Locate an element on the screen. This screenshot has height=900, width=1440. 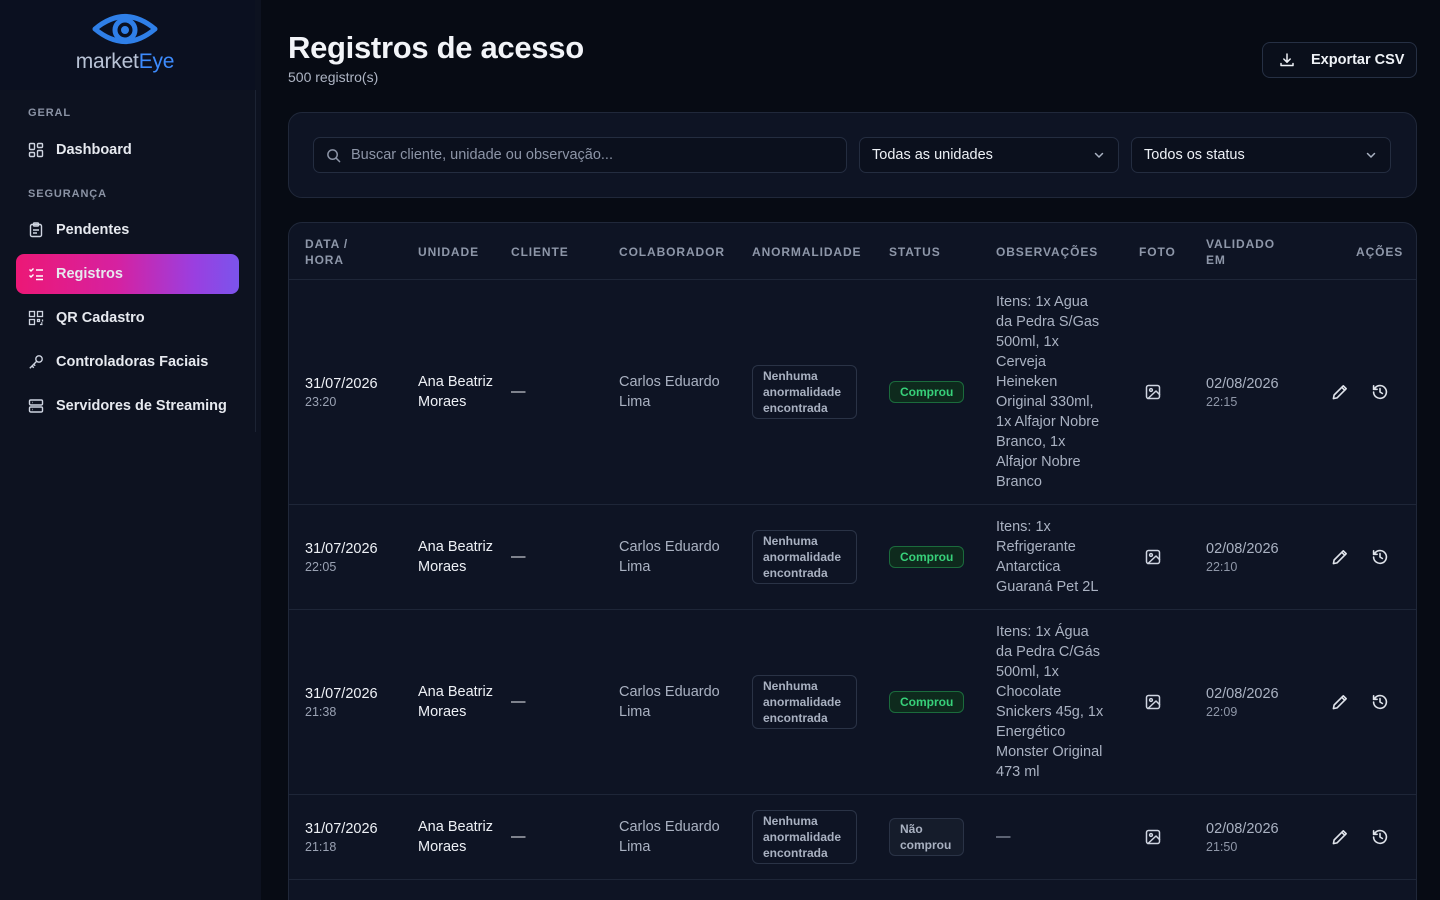
clipboard-icon is located at coordinates (36, 230).